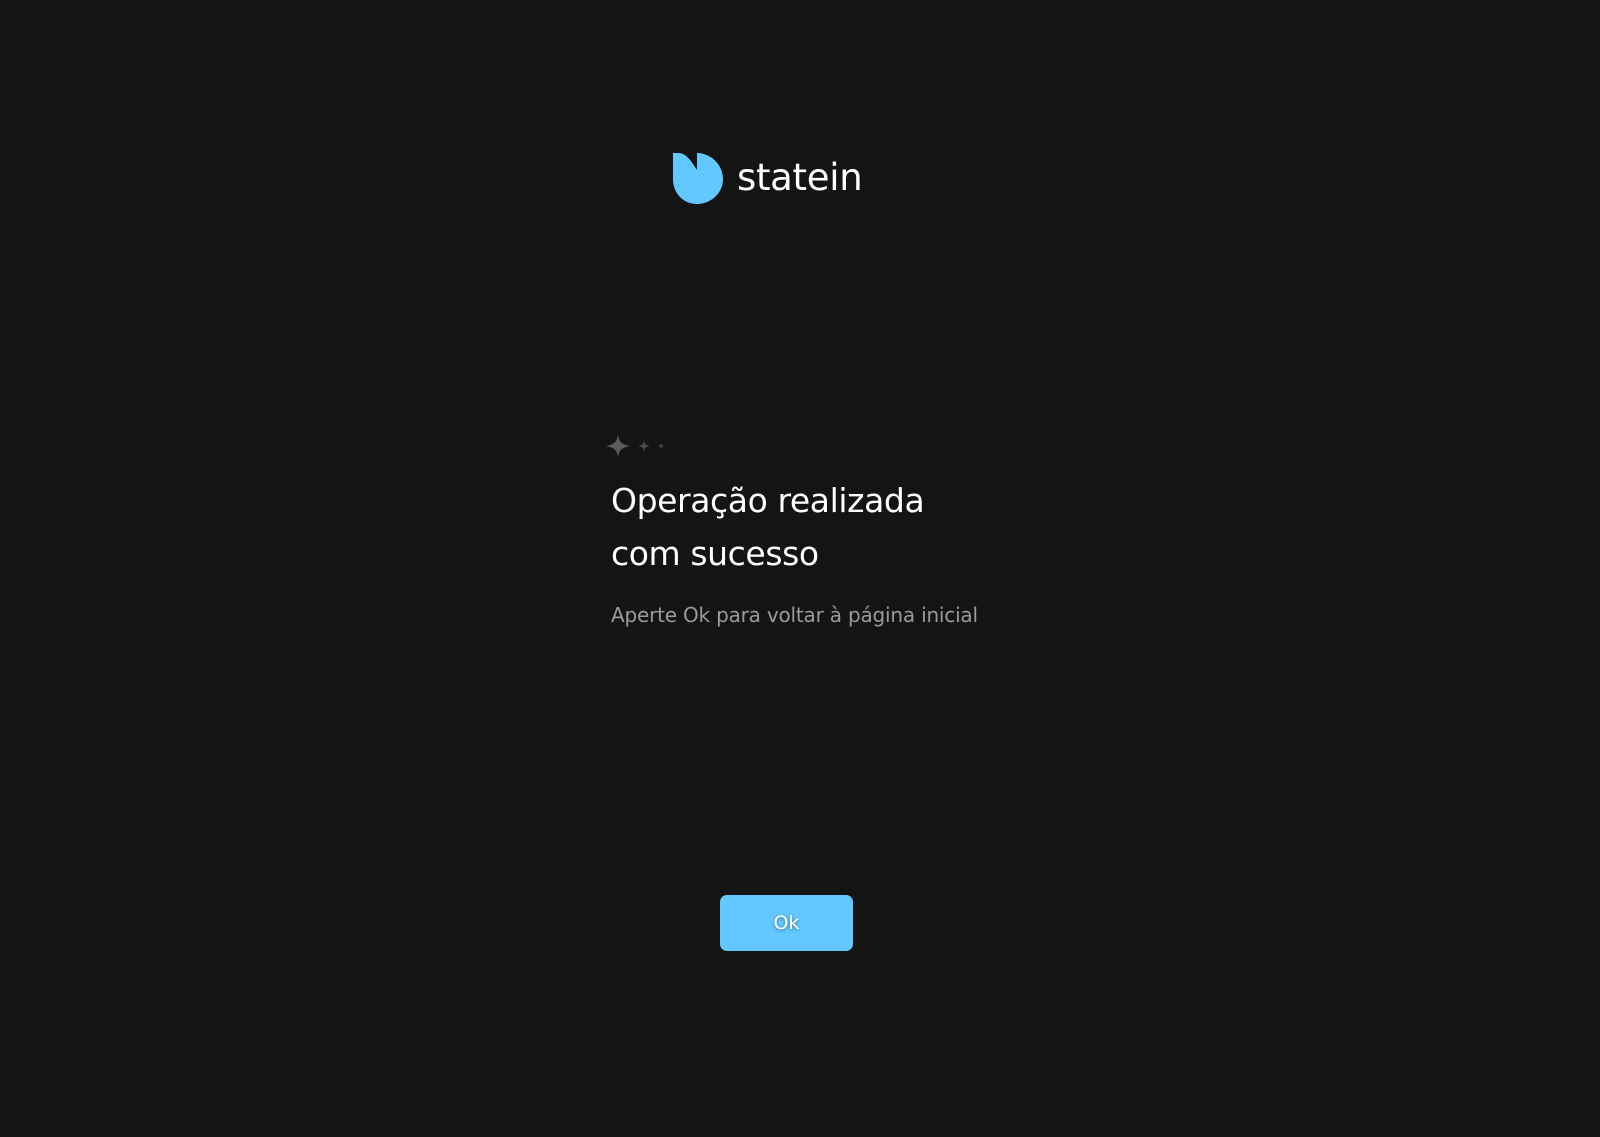 The image size is (1600, 1137). Describe the element at coordinates (800, 177) in the screenshot. I see `brand-name: statein` at that location.